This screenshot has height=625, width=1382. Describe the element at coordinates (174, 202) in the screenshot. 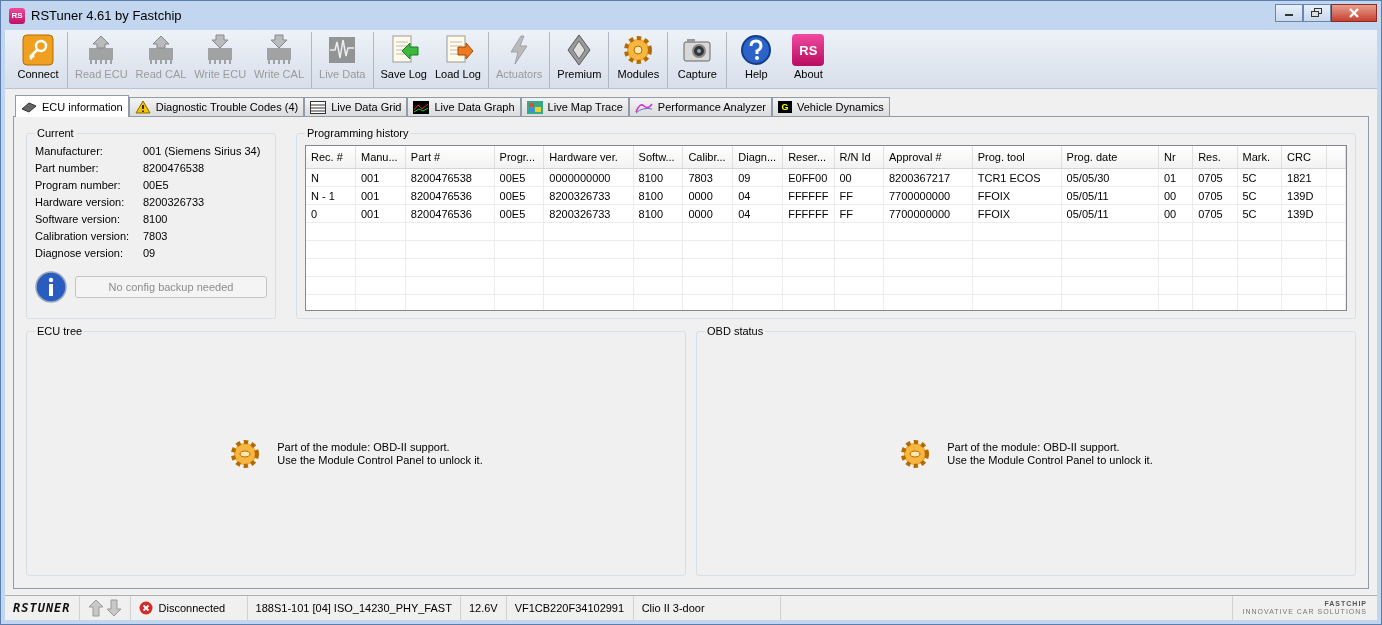

I see `field-value: 8200326733` at that location.